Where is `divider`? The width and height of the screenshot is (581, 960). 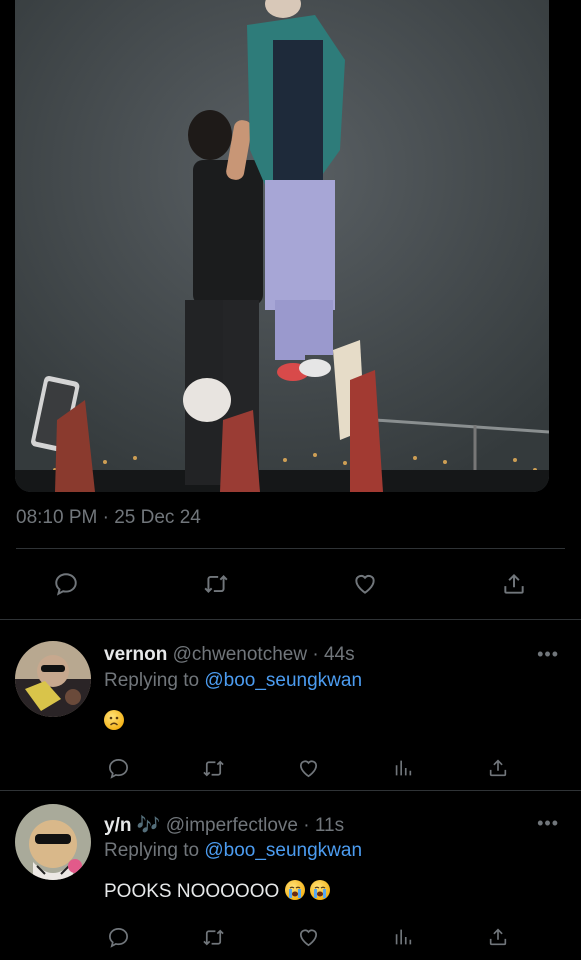
divider is located at coordinates (290, 548).